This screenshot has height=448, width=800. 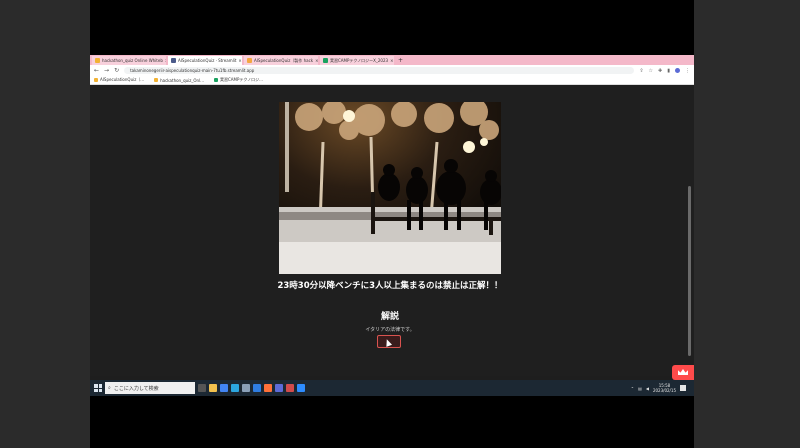 I want to click on zoom-icon, so click(x=301, y=388).